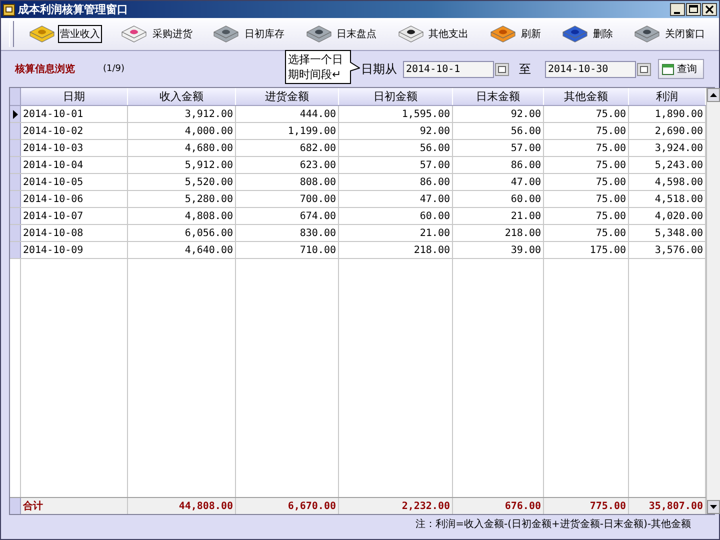 The width and height of the screenshot is (720, 540). What do you see at coordinates (74, 114) in the screenshot?
I see `table-cell: 2014-10-01` at bounding box center [74, 114].